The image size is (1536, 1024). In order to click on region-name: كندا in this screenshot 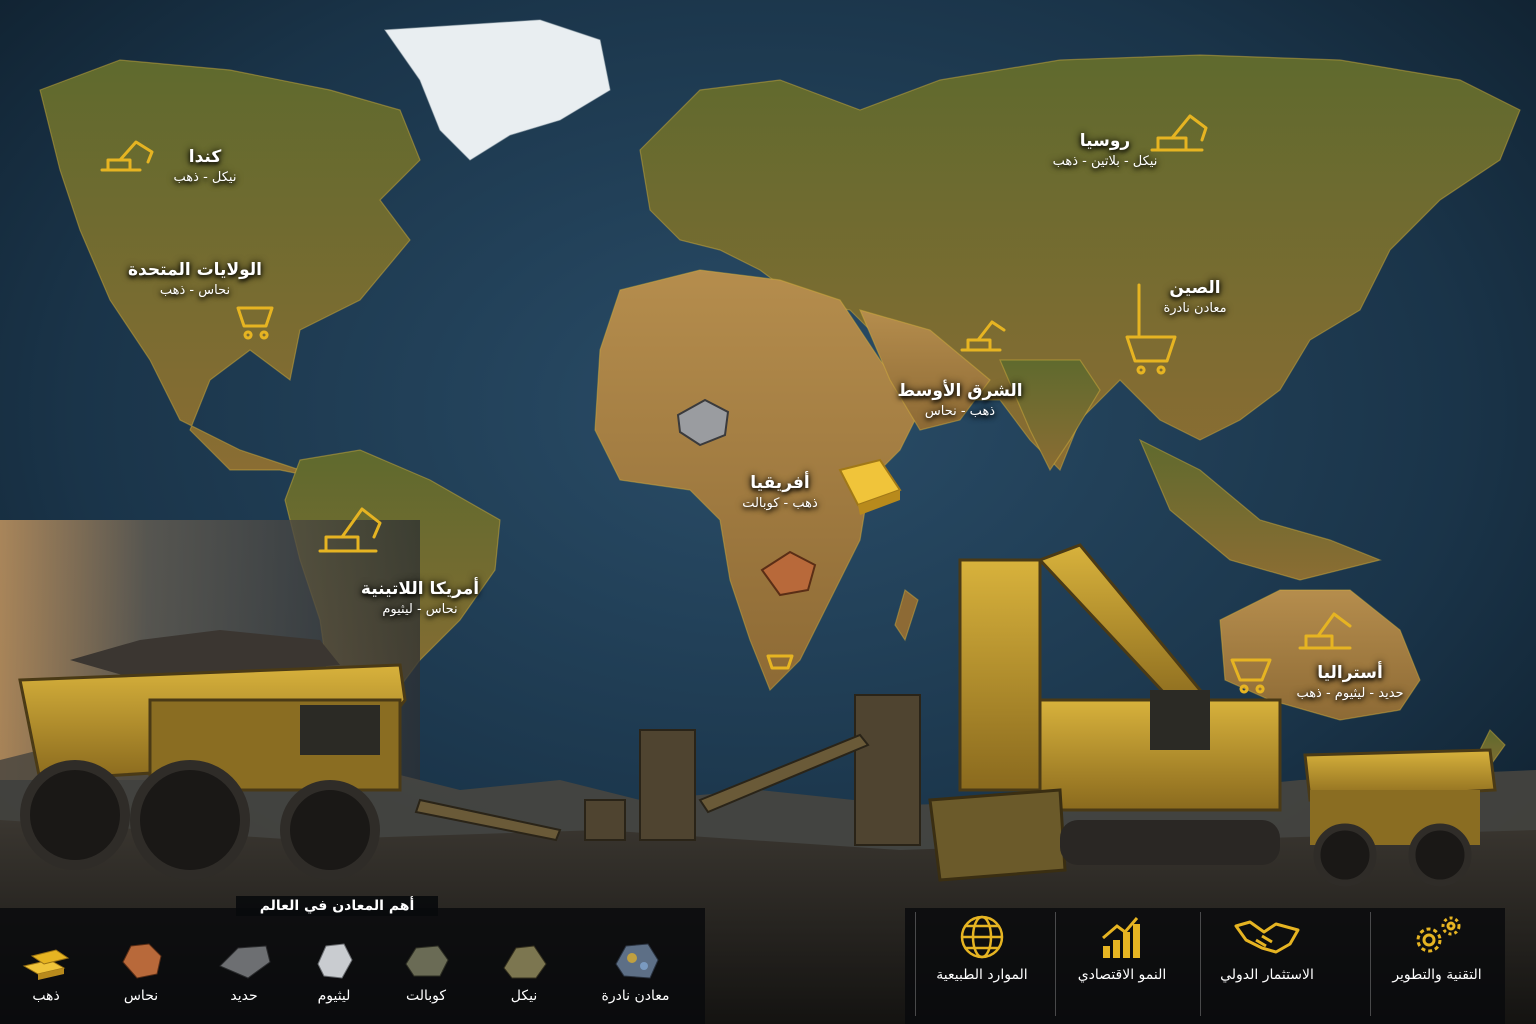, I will do `click(205, 157)`.